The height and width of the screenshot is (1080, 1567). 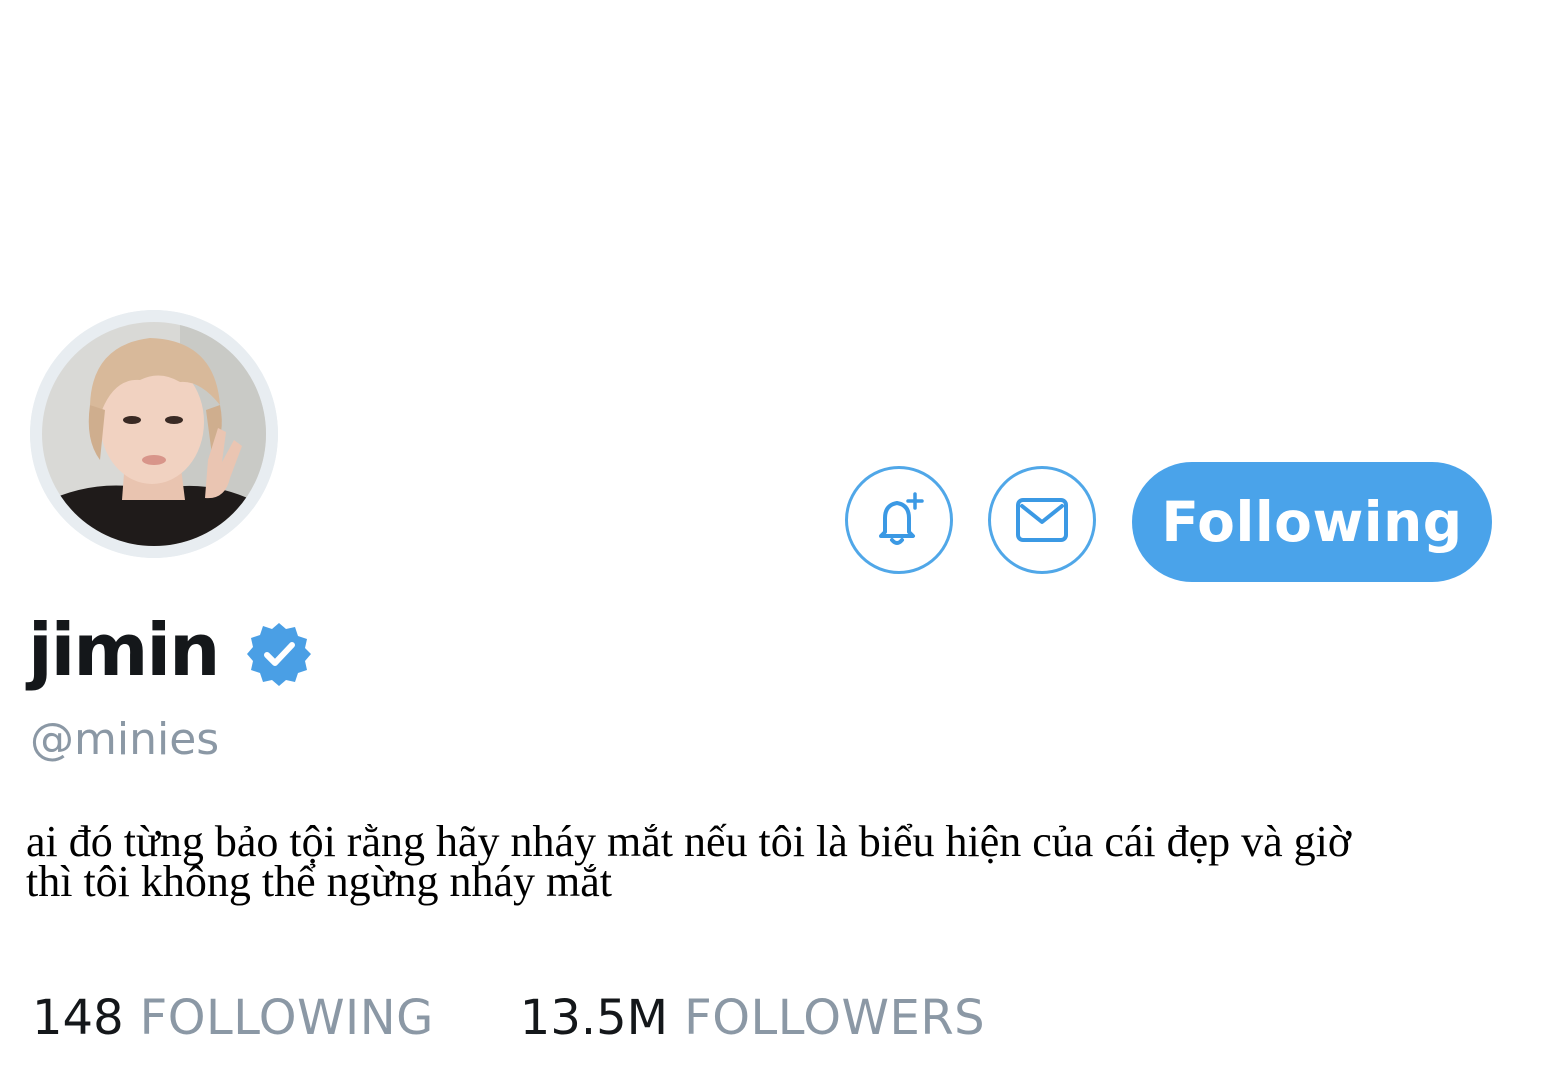 I want to click on followers-count: 13.5M, so click(x=594, y=1018).